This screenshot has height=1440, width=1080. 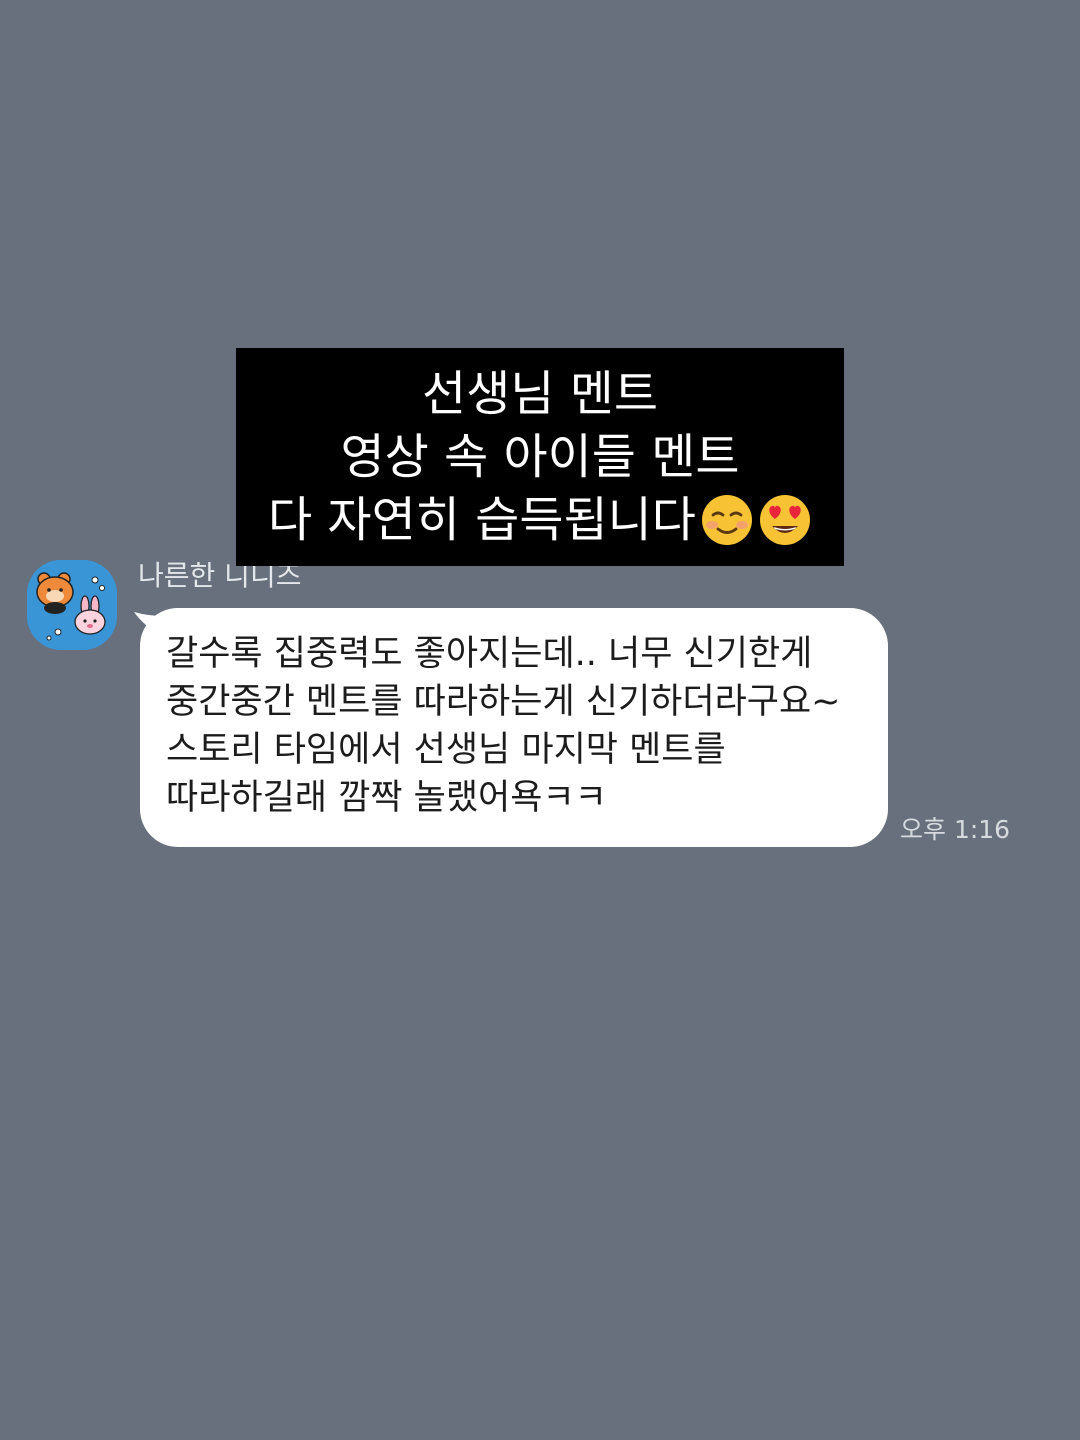 What do you see at coordinates (785, 520) in the screenshot?
I see `heart-eyes-icon` at bounding box center [785, 520].